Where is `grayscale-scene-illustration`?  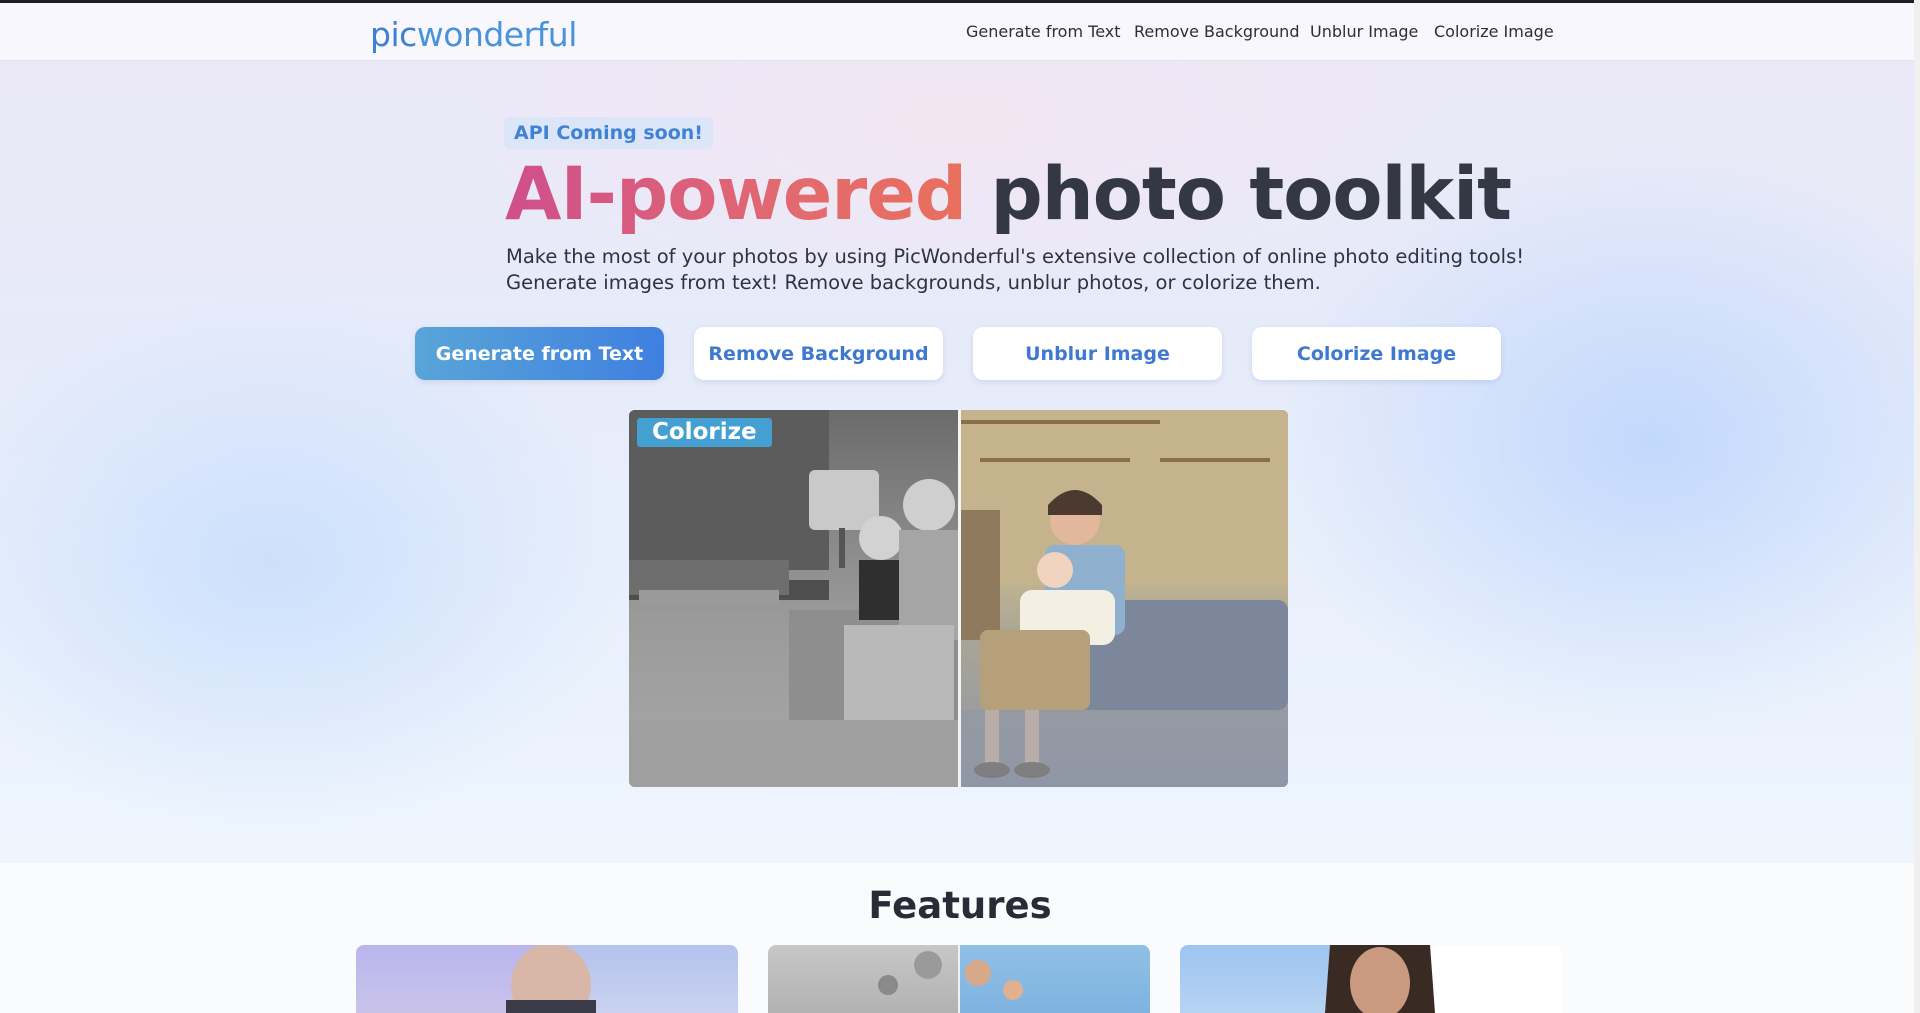
grayscale-scene-illustration is located at coordinates (793, 598).